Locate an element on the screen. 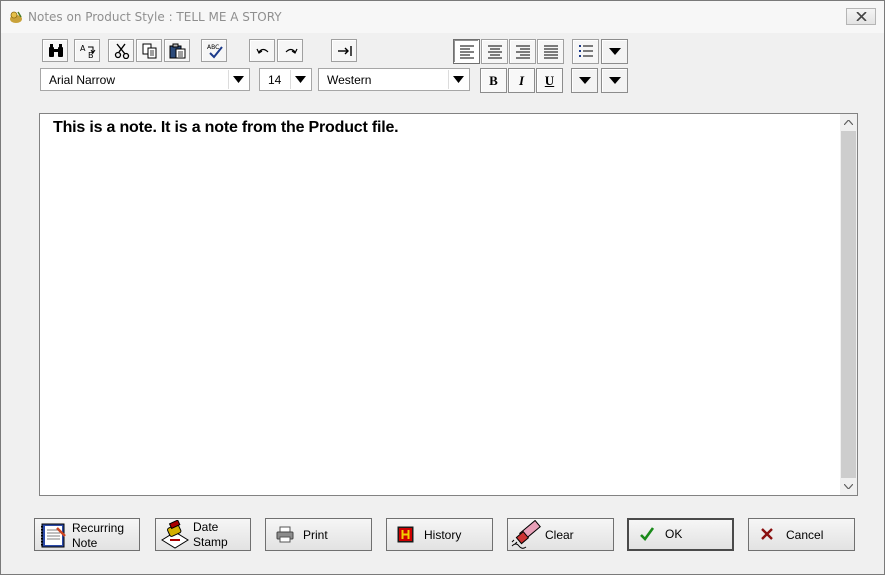 Image resolution: width=885 pixels, height=575 pixels. align-center-button is located at coordinates (494, 51).